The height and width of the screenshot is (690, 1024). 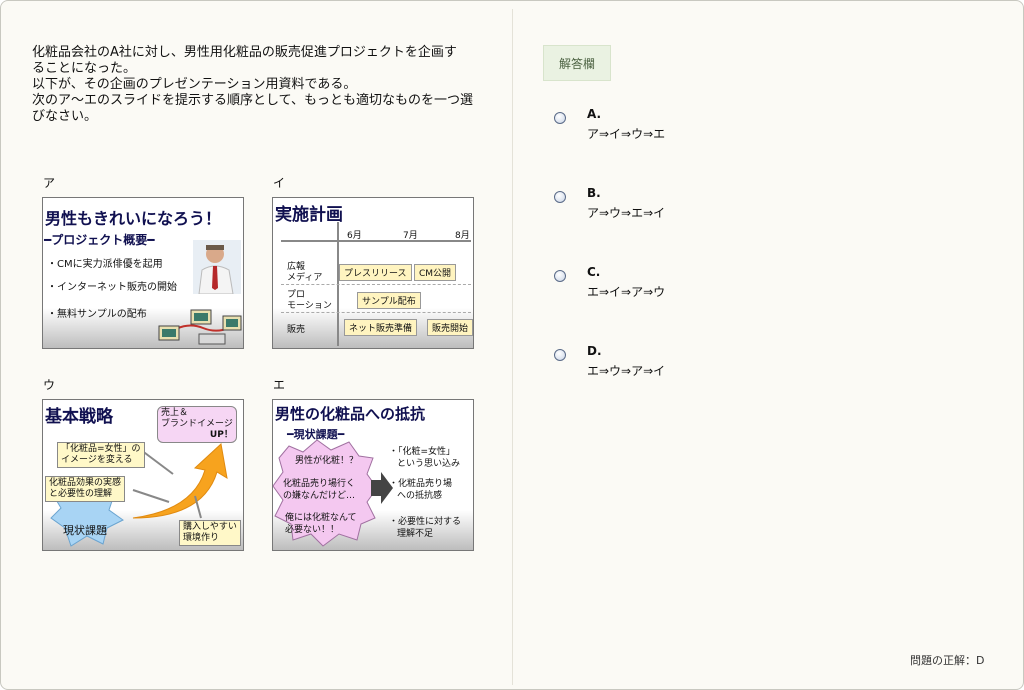 I want to click on goal-text: ブランドイメージ, so click(x=197, y=424).